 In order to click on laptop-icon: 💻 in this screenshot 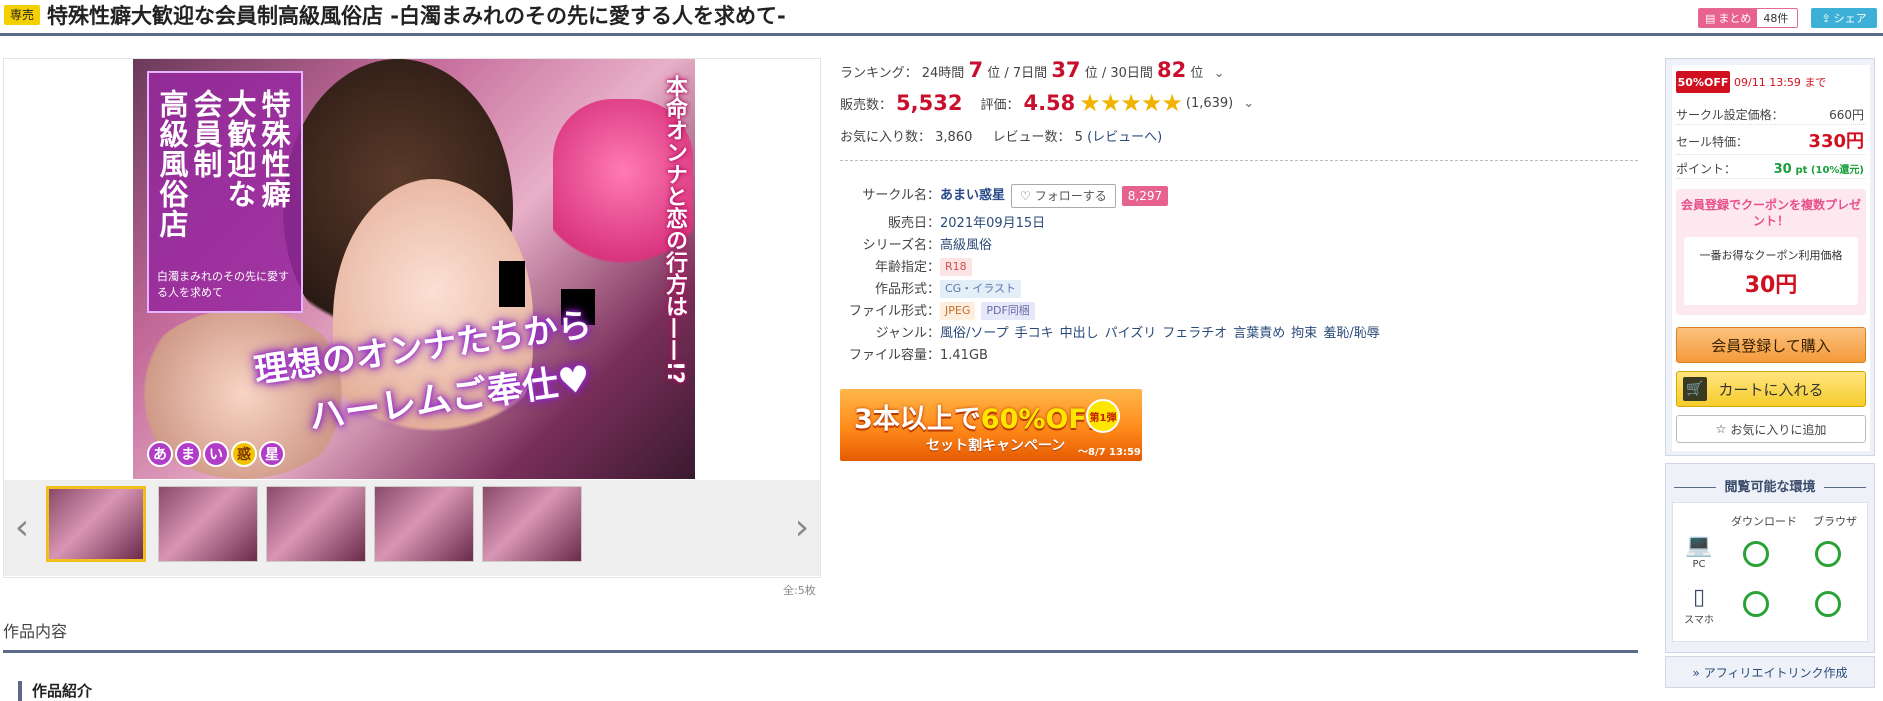, I will do `click(1699, 545)`.